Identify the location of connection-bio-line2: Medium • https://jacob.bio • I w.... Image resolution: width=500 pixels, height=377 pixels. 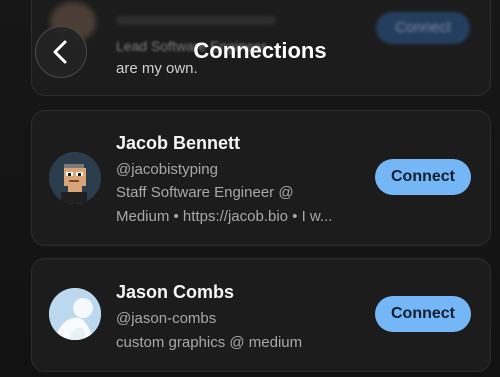
(224, 216).